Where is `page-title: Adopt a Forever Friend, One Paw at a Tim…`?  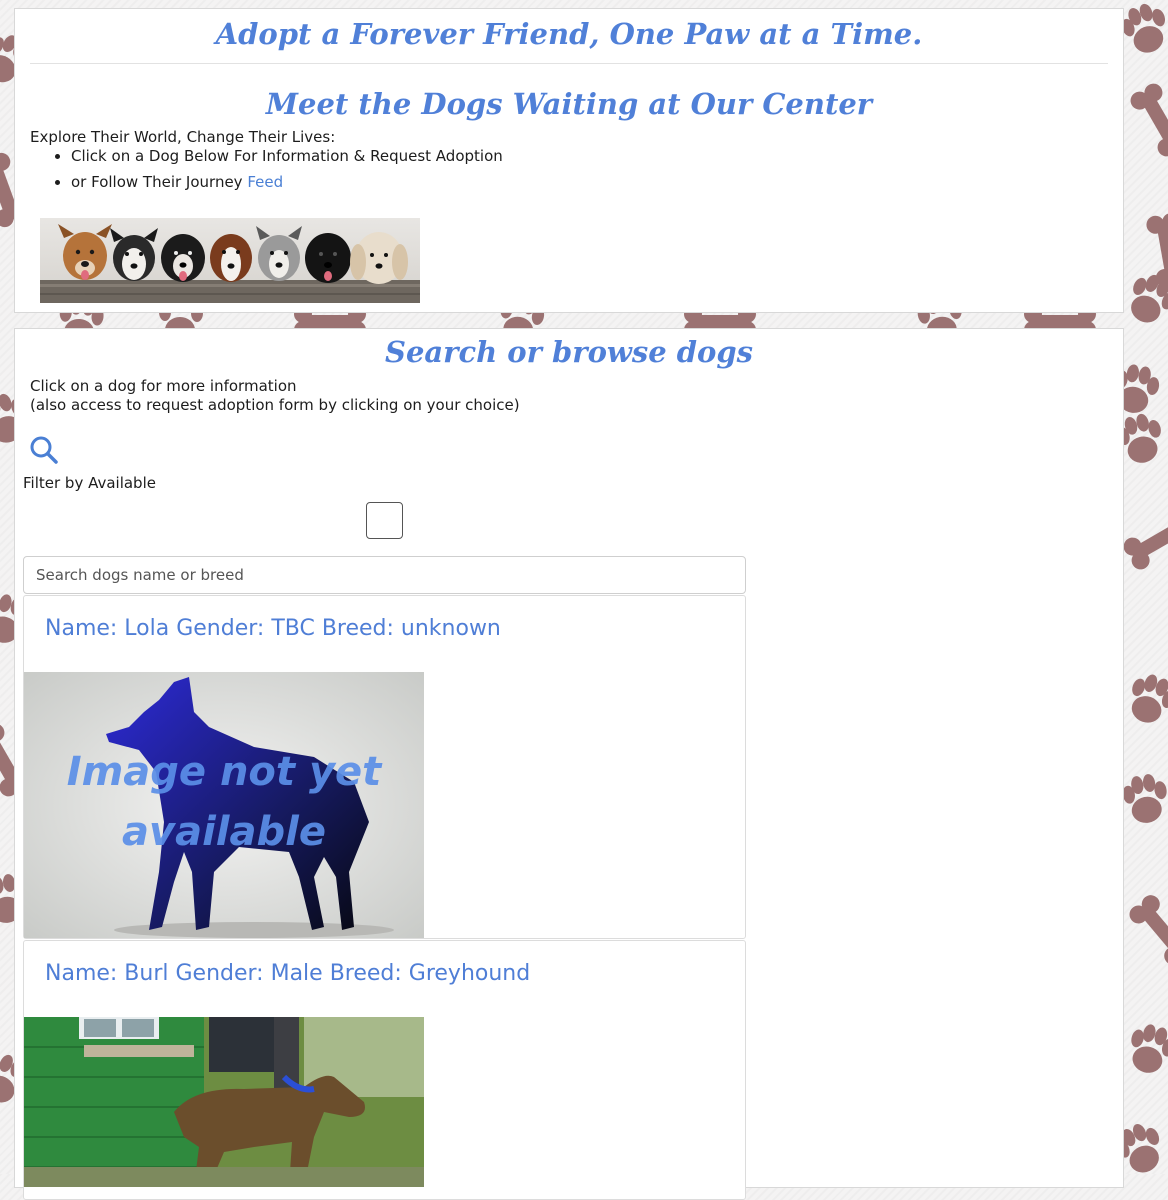 page-title: Adopt a Forever Friend, One Paw at a Tim… is located at coordinates (569, 34).